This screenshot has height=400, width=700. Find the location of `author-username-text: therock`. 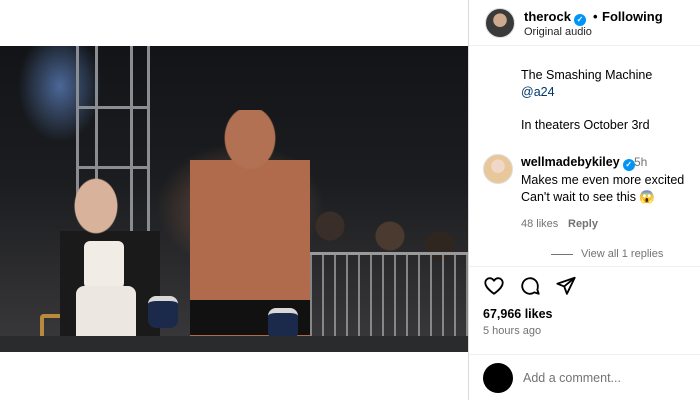

author-username-text: therock is located at coordinates (547, 16).